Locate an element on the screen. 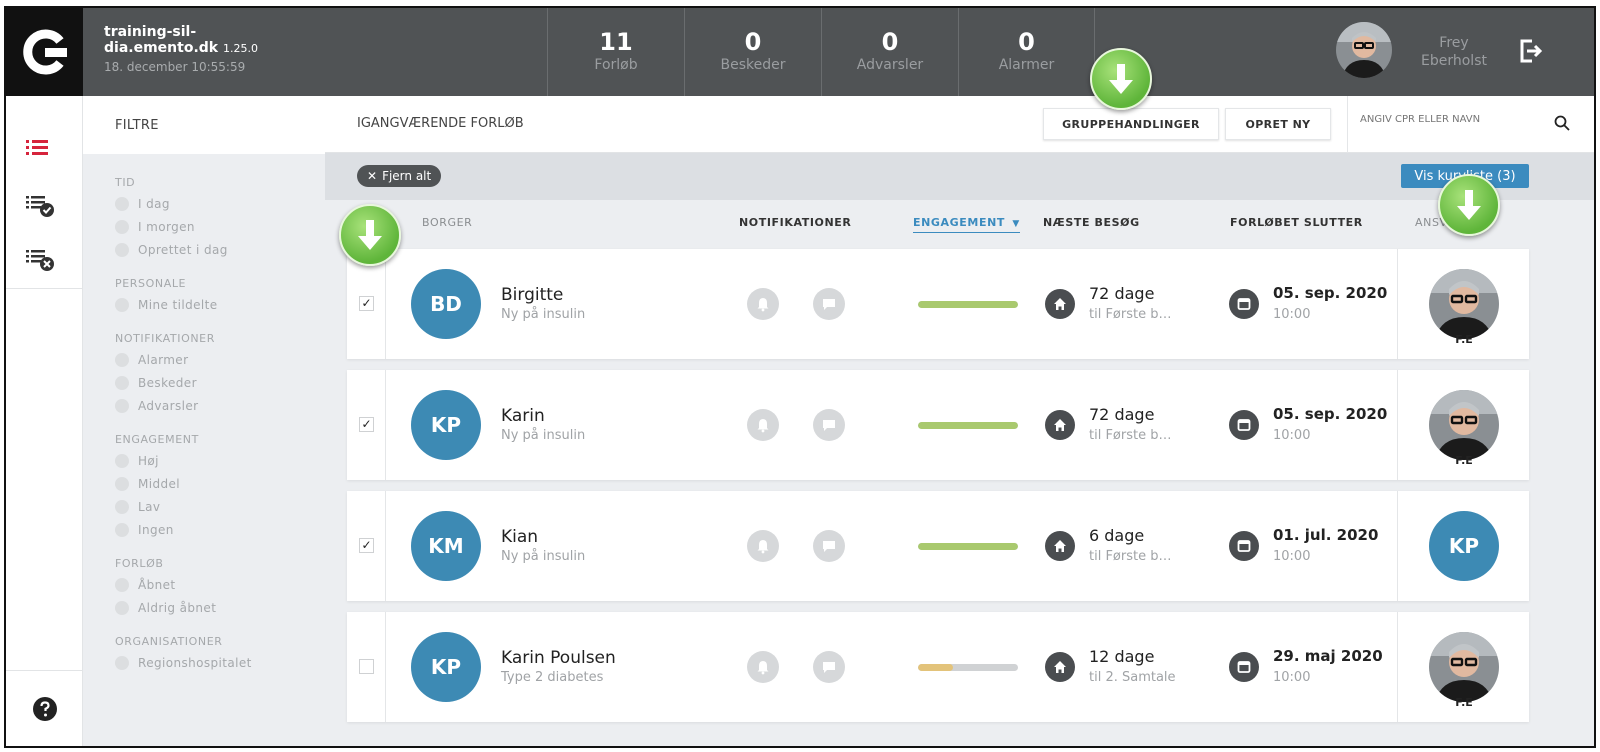 The image size is (1600, 752). filter-option: Beskeder is located at coordinates (220, 382).